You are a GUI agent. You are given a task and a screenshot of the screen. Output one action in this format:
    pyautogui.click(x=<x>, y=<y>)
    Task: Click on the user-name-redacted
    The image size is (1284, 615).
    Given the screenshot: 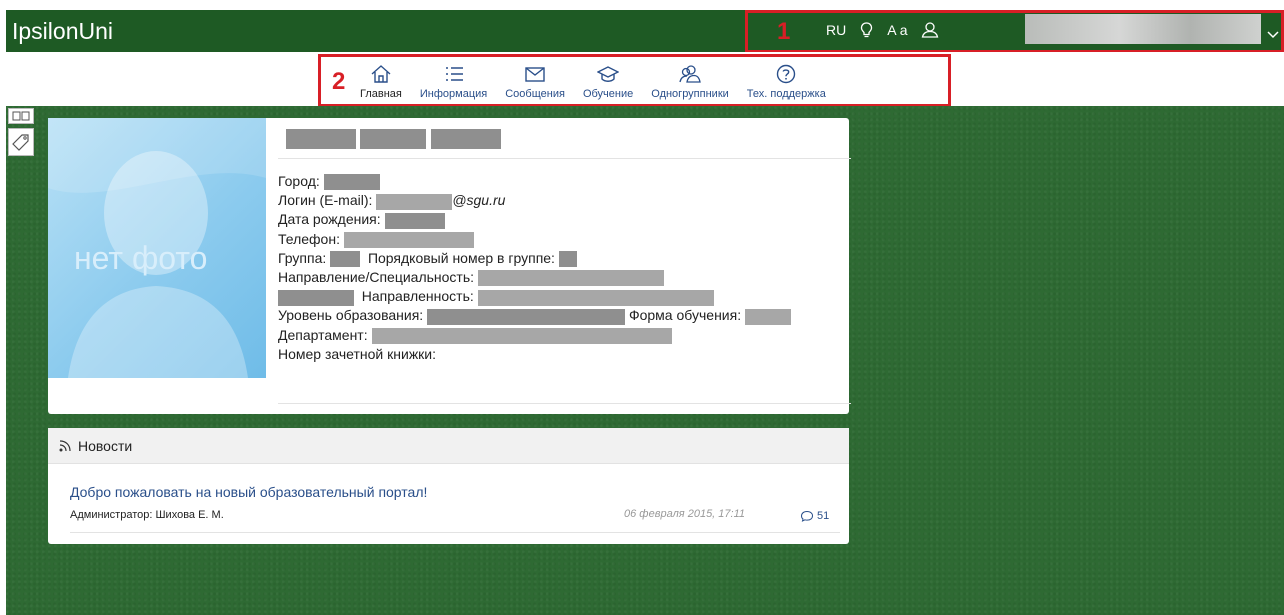 What is the action you would take?
    pyautogui.click(x=1143, y=29)
    